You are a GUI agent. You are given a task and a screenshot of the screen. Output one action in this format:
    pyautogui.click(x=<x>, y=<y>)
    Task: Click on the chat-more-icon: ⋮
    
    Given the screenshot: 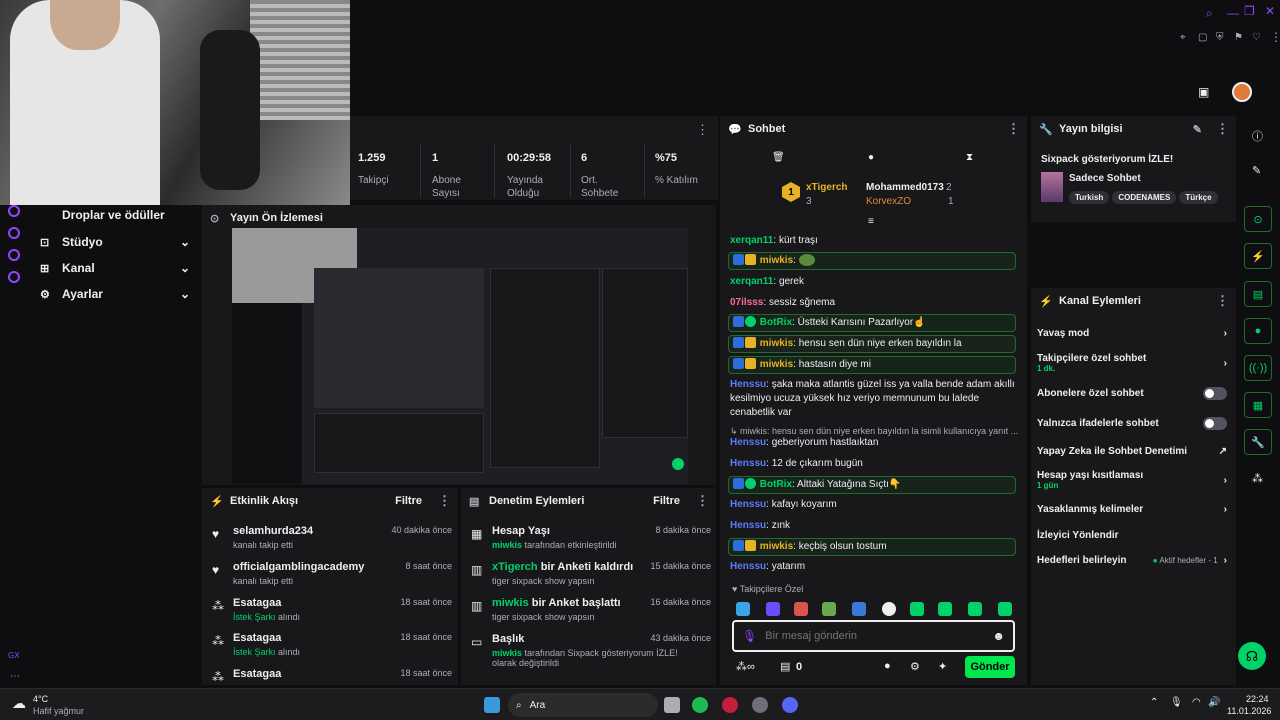 What is the action you would take?
    pyautogui.click(x=1013, y=129)
    